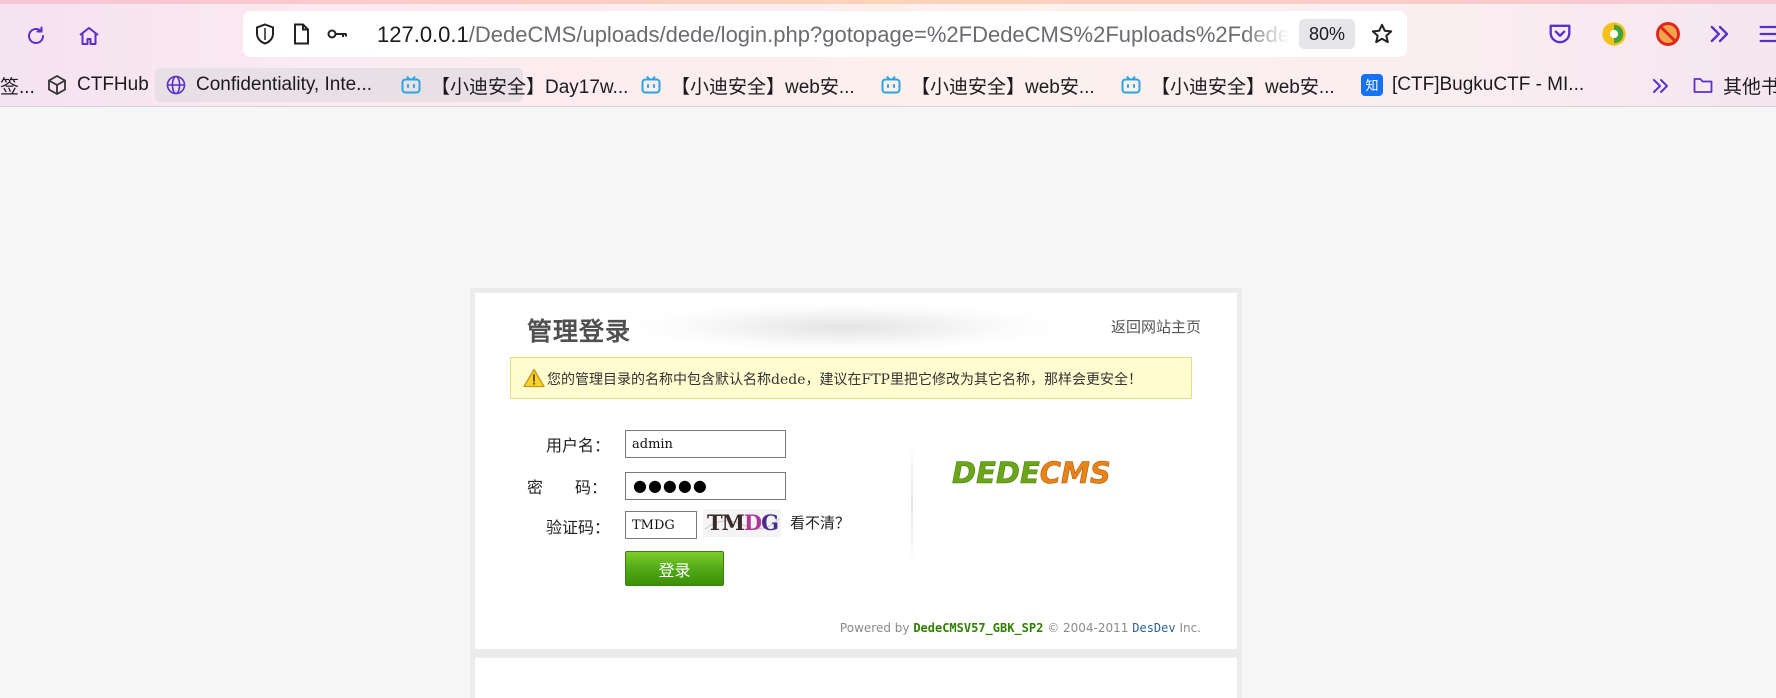  I want to click on username-label: 用户名：, so click(578, 445).